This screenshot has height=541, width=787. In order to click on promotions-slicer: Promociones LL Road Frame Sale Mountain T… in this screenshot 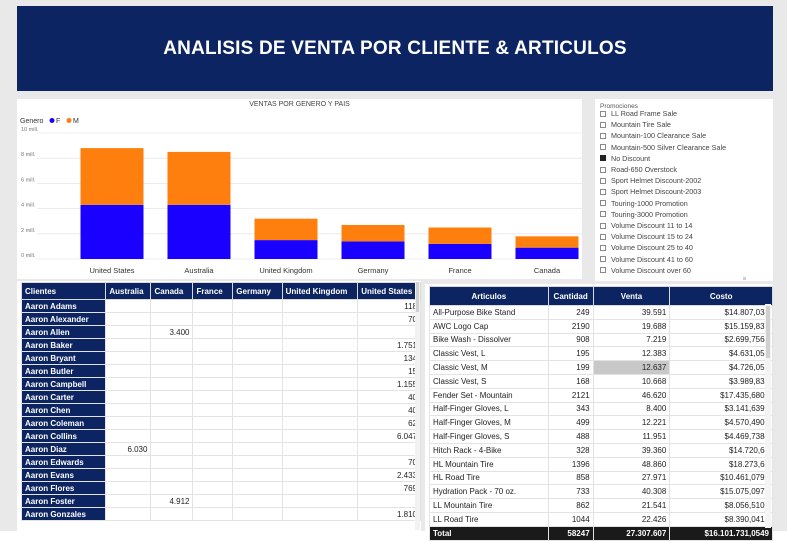, I will do `click(684, 190)`.